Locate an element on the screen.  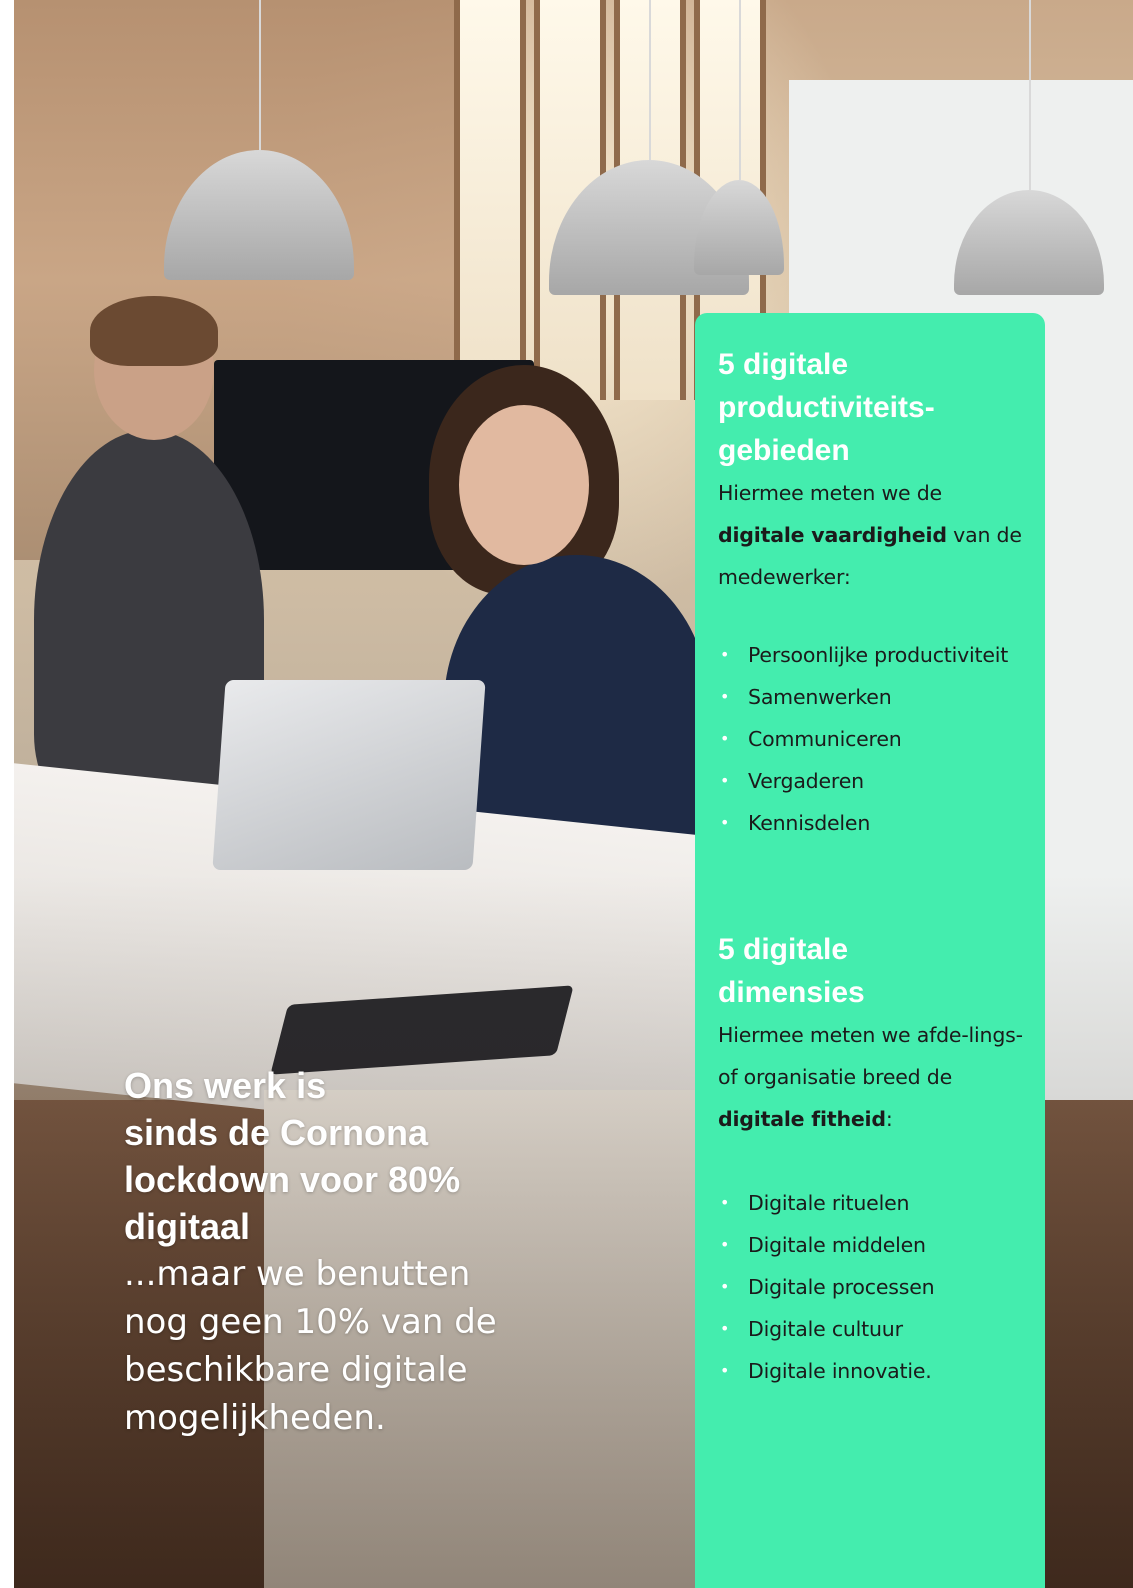
headline-bold-line: digitaal is located at coordinates (187, 1226).